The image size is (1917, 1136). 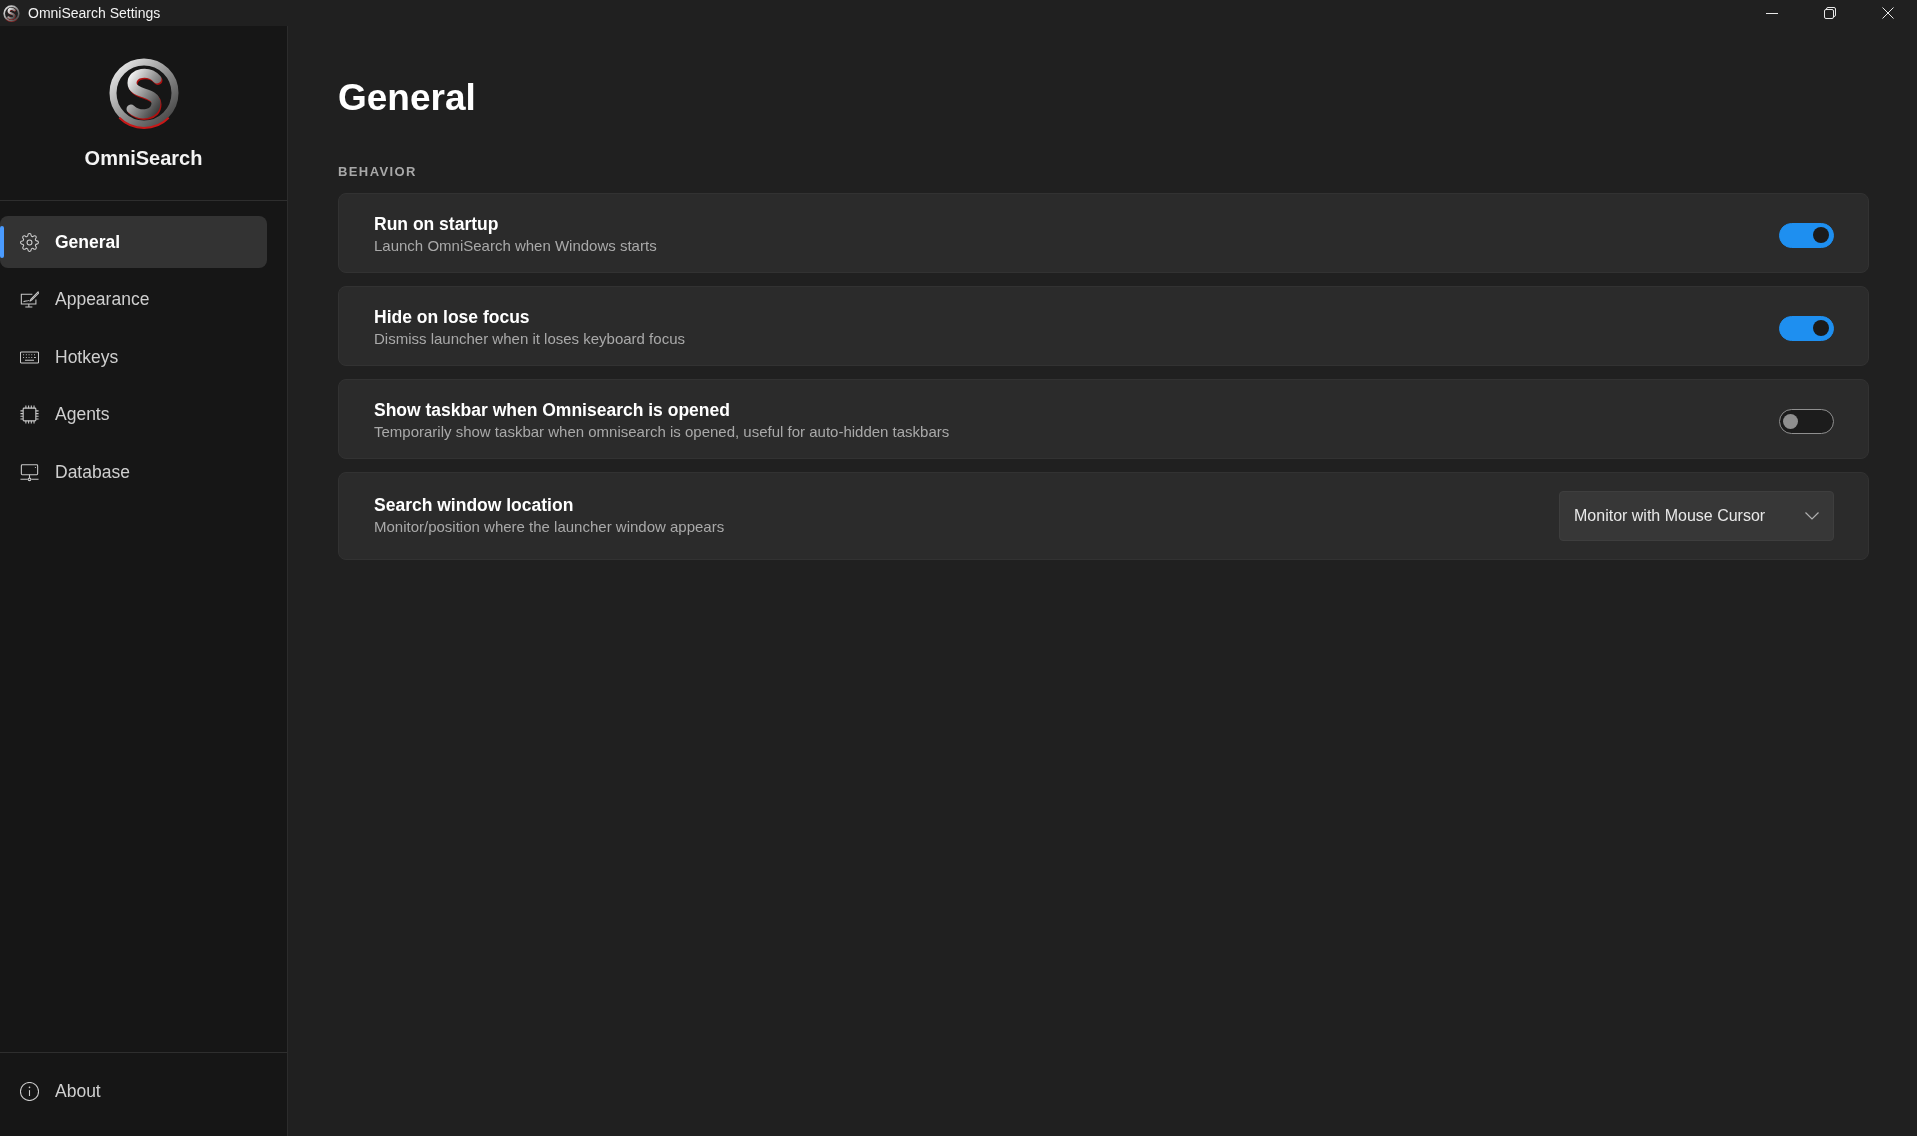 I want to click on info-icon, so click(x=29, y=1091).